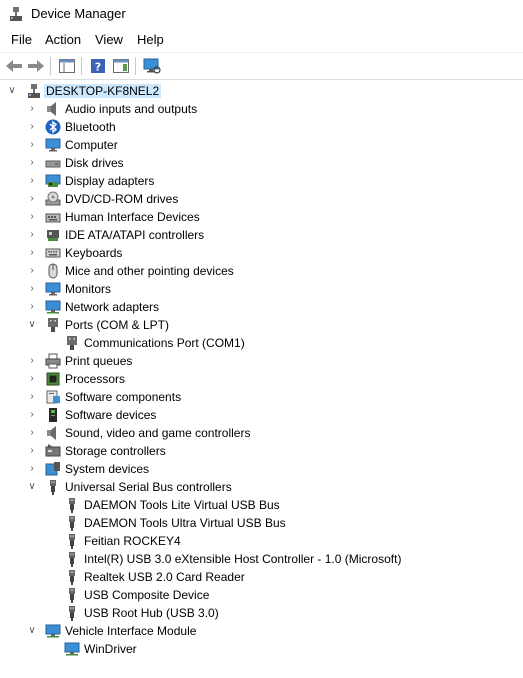 This screenshot has width=523, height=678. I want to click on back-button, so click(14, 66).